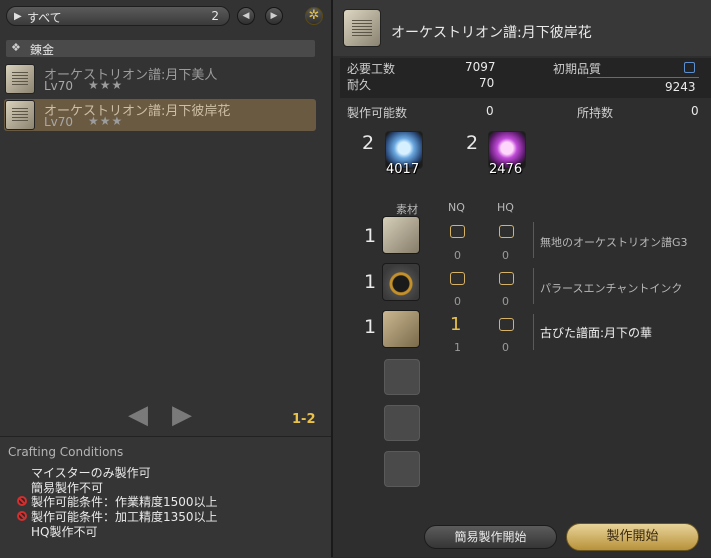 The image size is (711, 558). I want to click on dropdown-arrow-icon: ▶, so click(18, 16).